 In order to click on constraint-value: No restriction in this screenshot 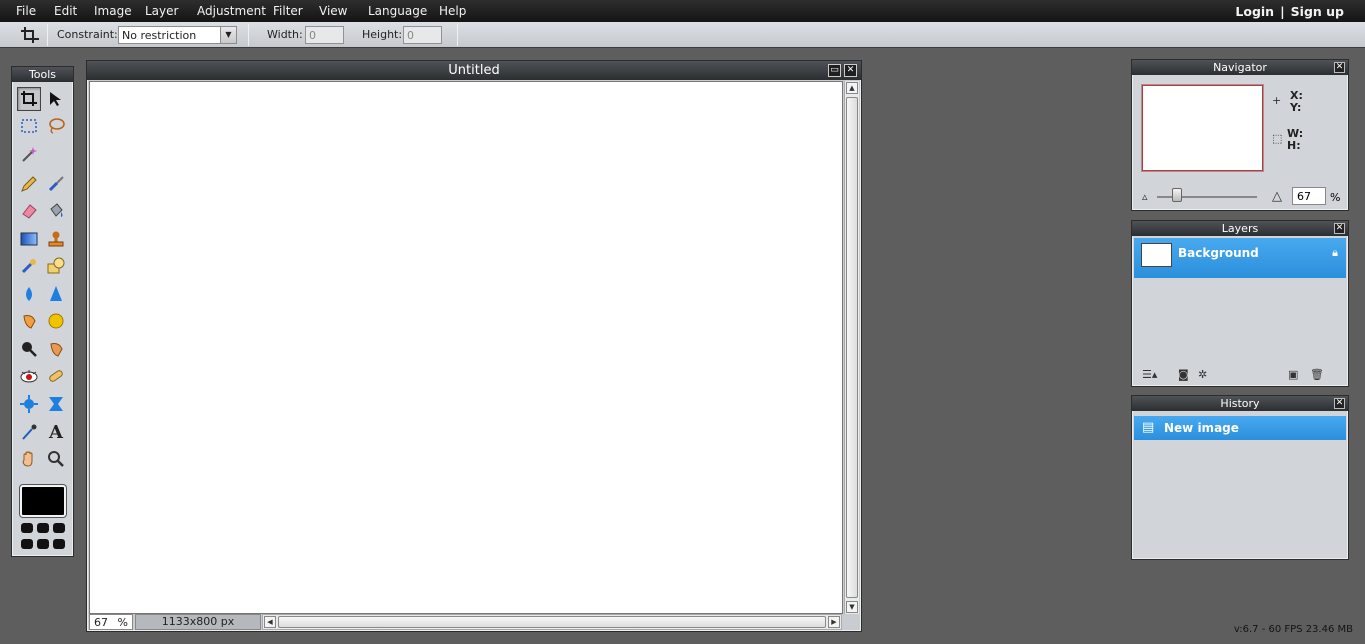, I will do `click(159, 35)`.